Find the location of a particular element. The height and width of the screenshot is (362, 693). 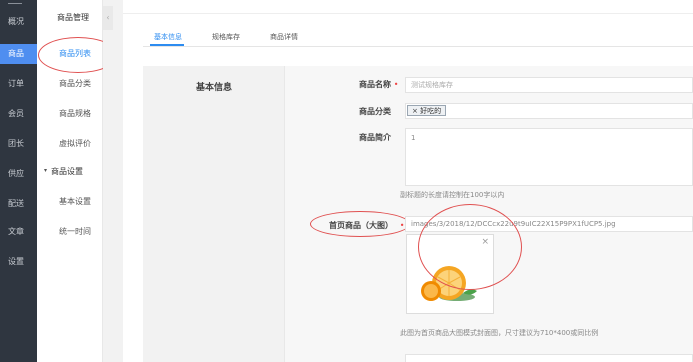

collapse-sidebar-icon: ‹ is located at coordinates (108, 18).